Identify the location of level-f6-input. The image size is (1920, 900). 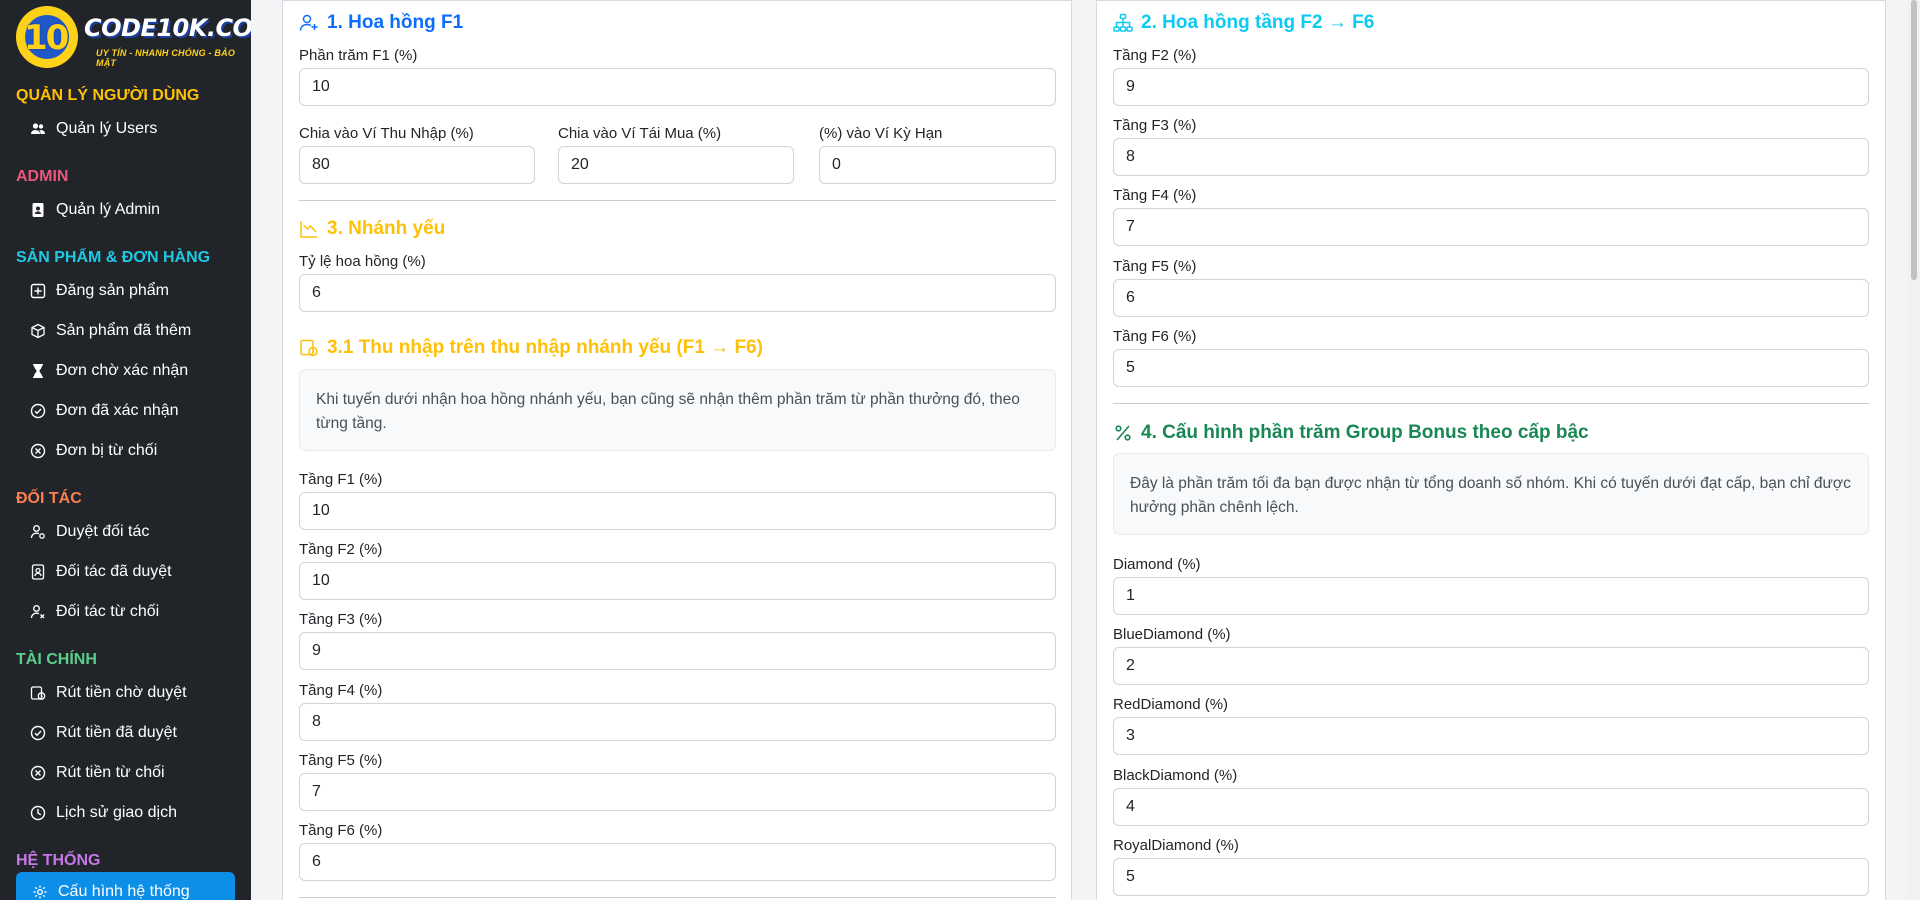
(677, 862).